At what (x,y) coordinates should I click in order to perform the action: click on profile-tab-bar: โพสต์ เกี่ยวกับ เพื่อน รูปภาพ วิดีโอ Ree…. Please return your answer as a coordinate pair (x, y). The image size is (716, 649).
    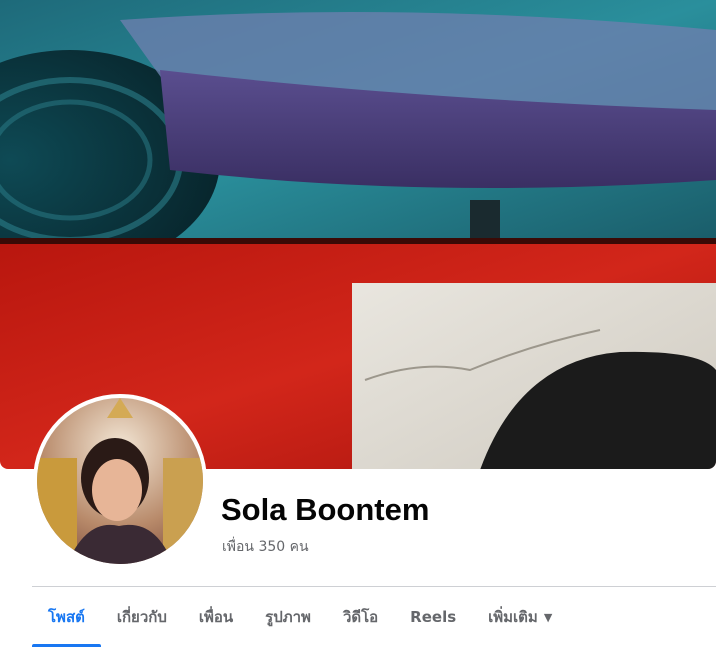
    Looking at the image, I should click on (300, 617).